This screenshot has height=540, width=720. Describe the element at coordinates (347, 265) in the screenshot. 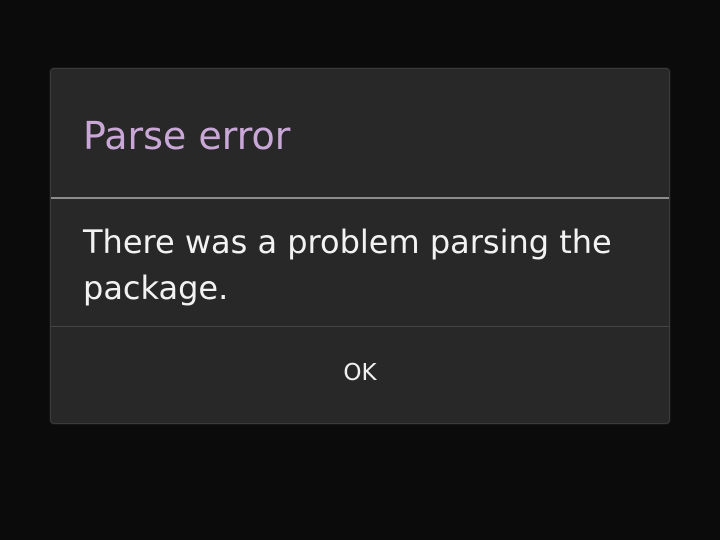

I see `dialog-message: There was a problem parsing the package.` at that location.